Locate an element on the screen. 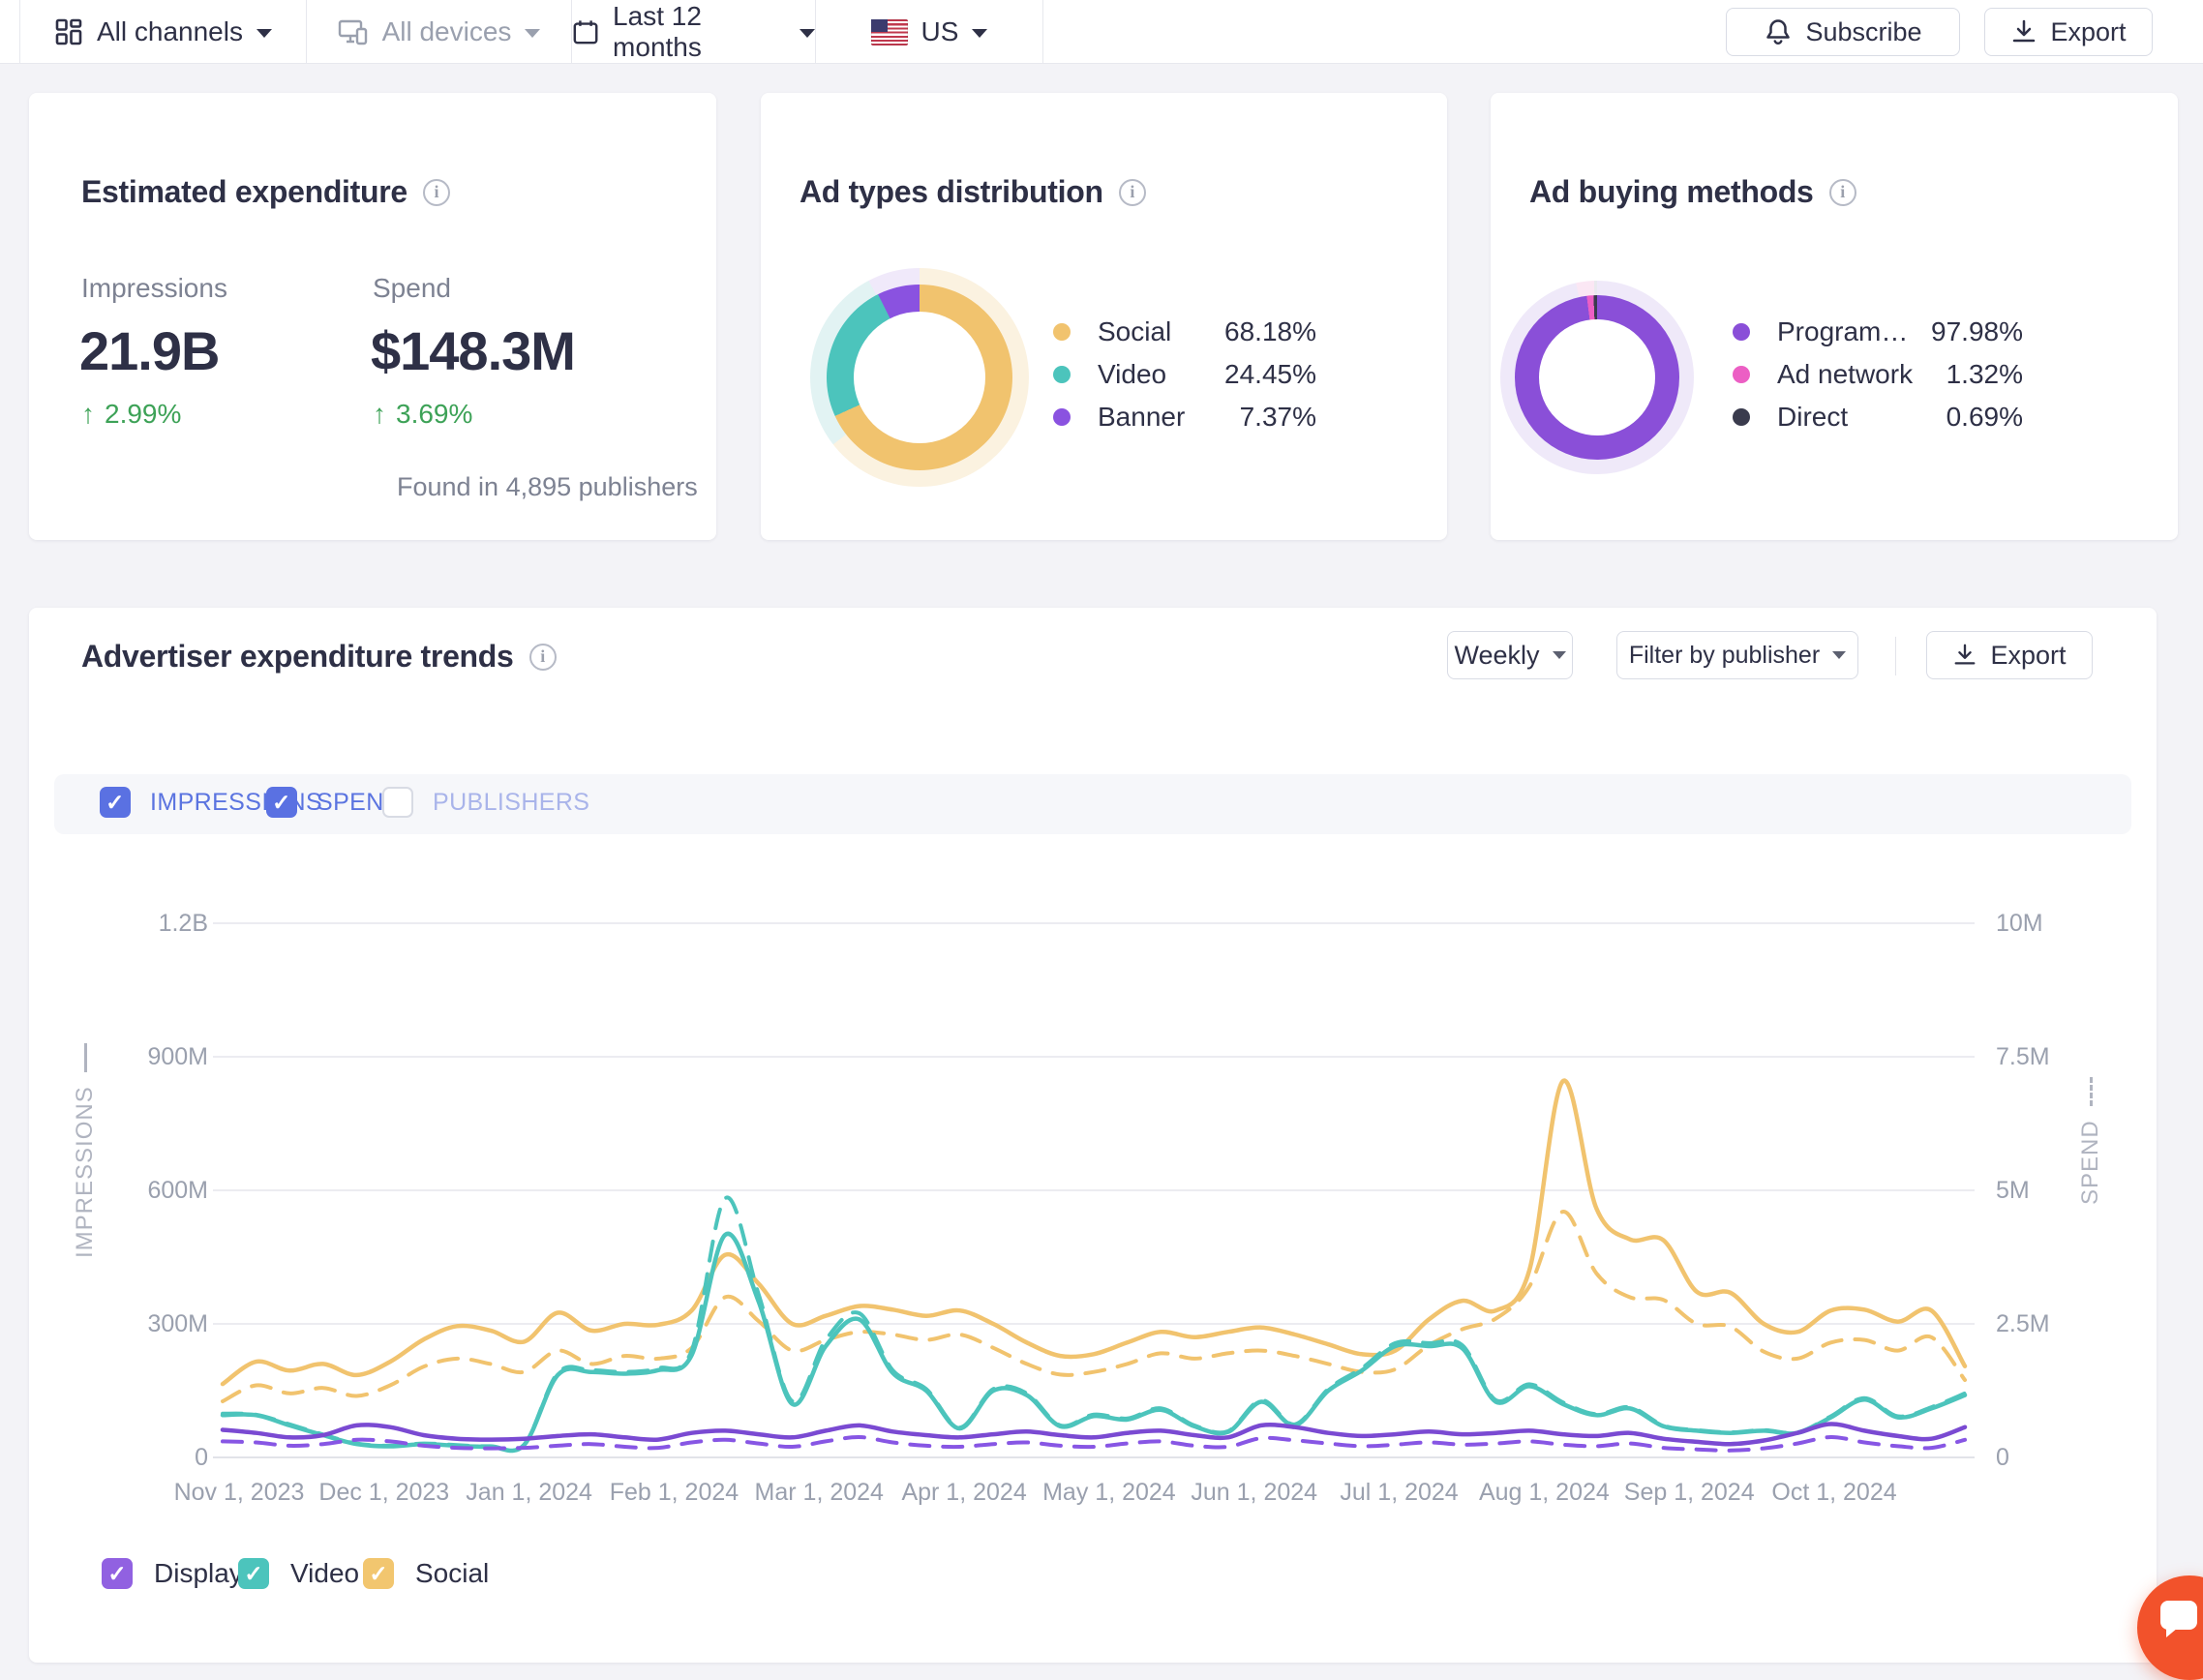  x-axis-tick: Aug 1, 2024 is located at coordinates (1544, 1493).